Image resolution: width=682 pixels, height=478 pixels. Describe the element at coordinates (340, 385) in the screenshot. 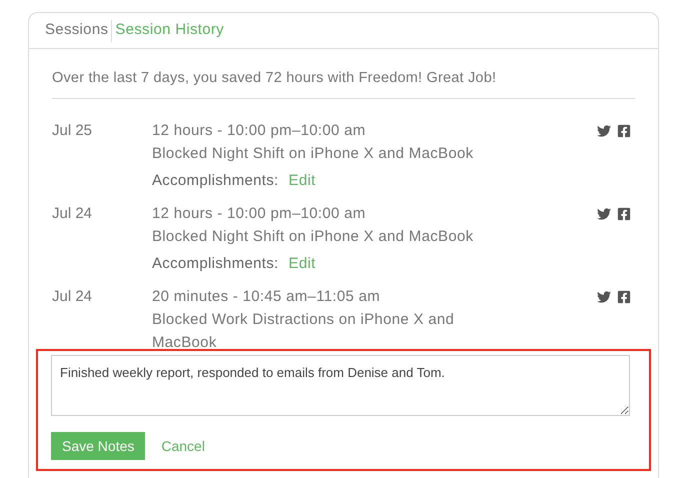

I see `notes-field: Finished weekly report, responded to emails from Denise and Tom.` at that location.